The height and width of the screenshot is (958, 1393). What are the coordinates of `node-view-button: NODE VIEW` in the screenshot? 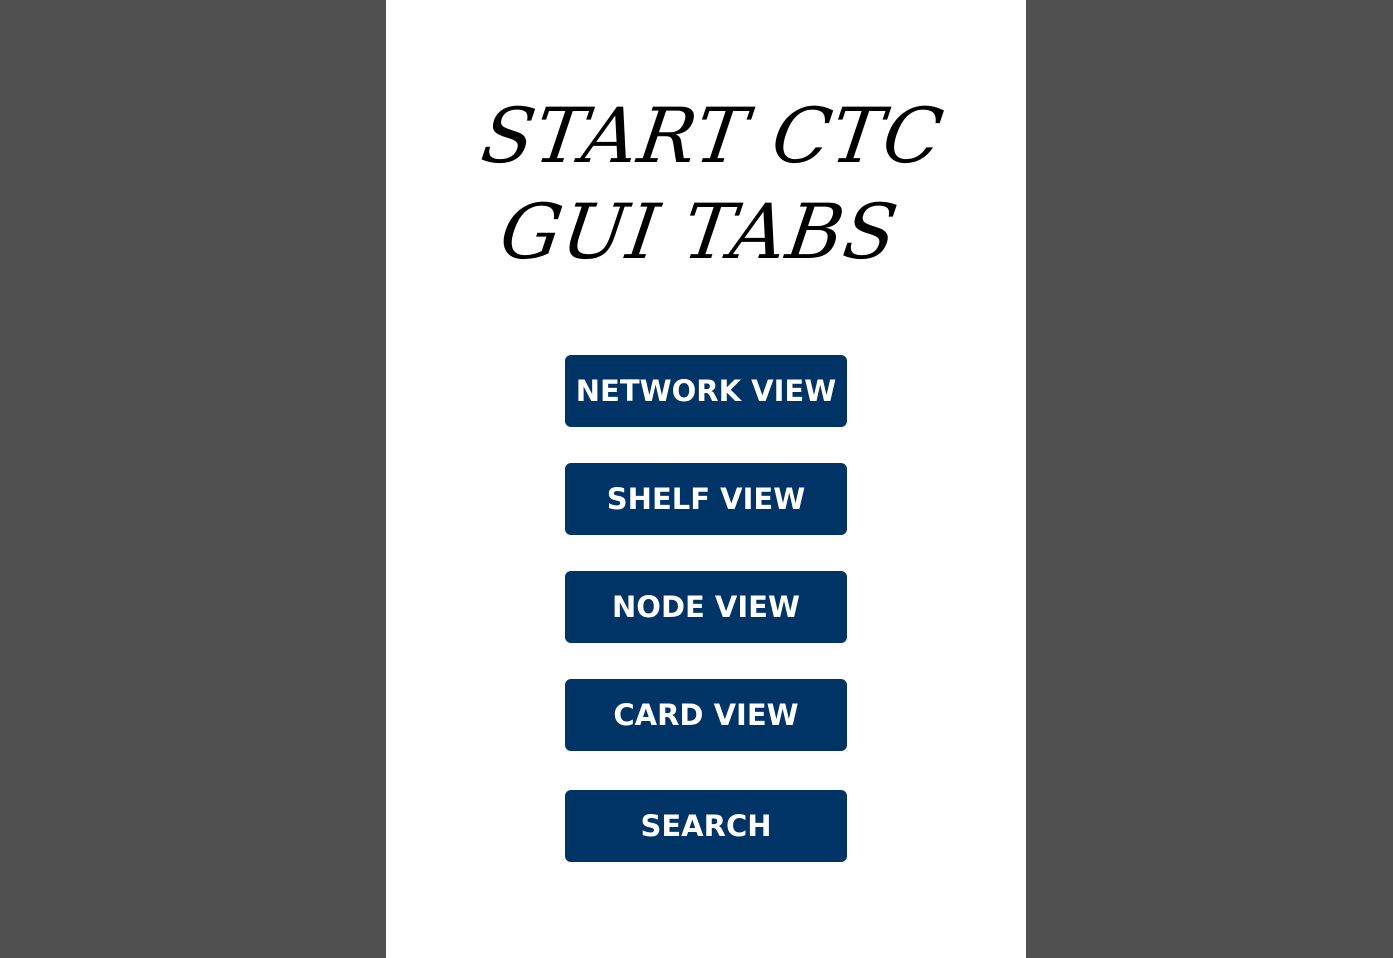 It's located at (706, 607).